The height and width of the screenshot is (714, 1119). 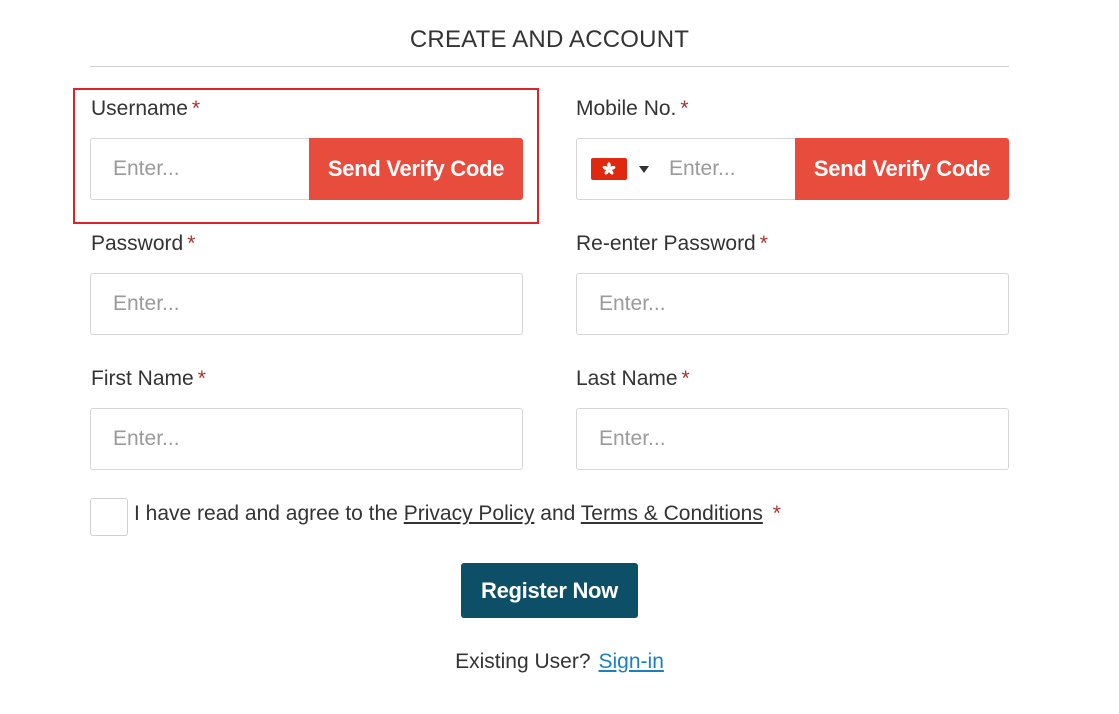 I want to click on mobile-input-wrap, so click(x=722, y=169).